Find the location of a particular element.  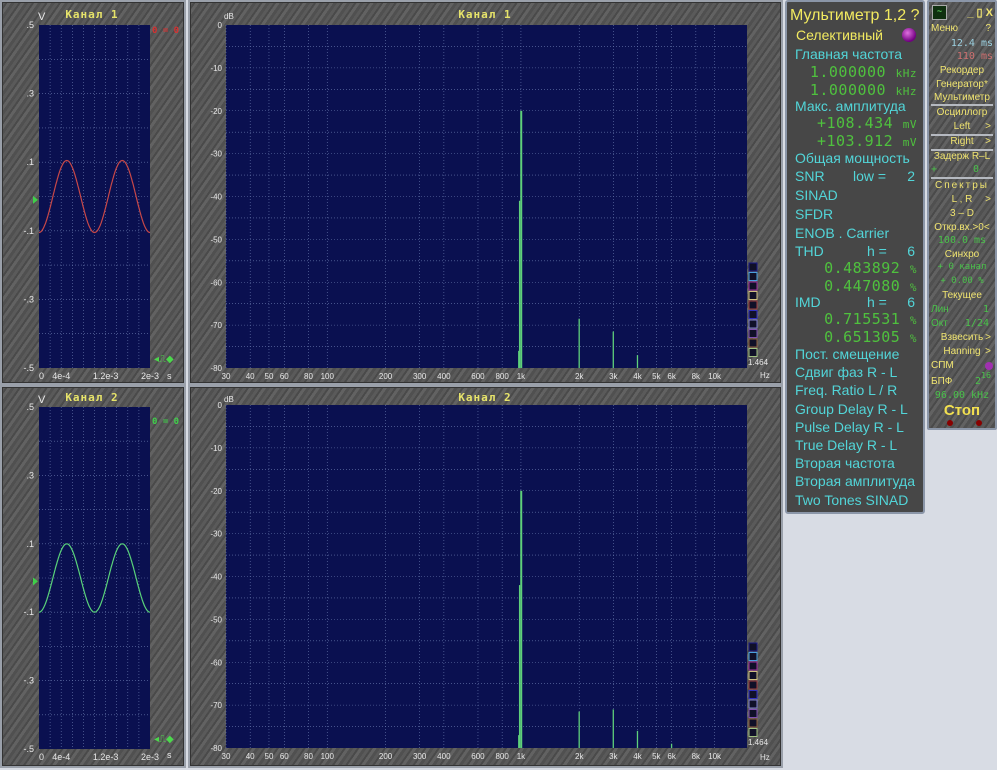

multimeter-item: Сдвиг фаз R - L is located at coordinates (856, 372).